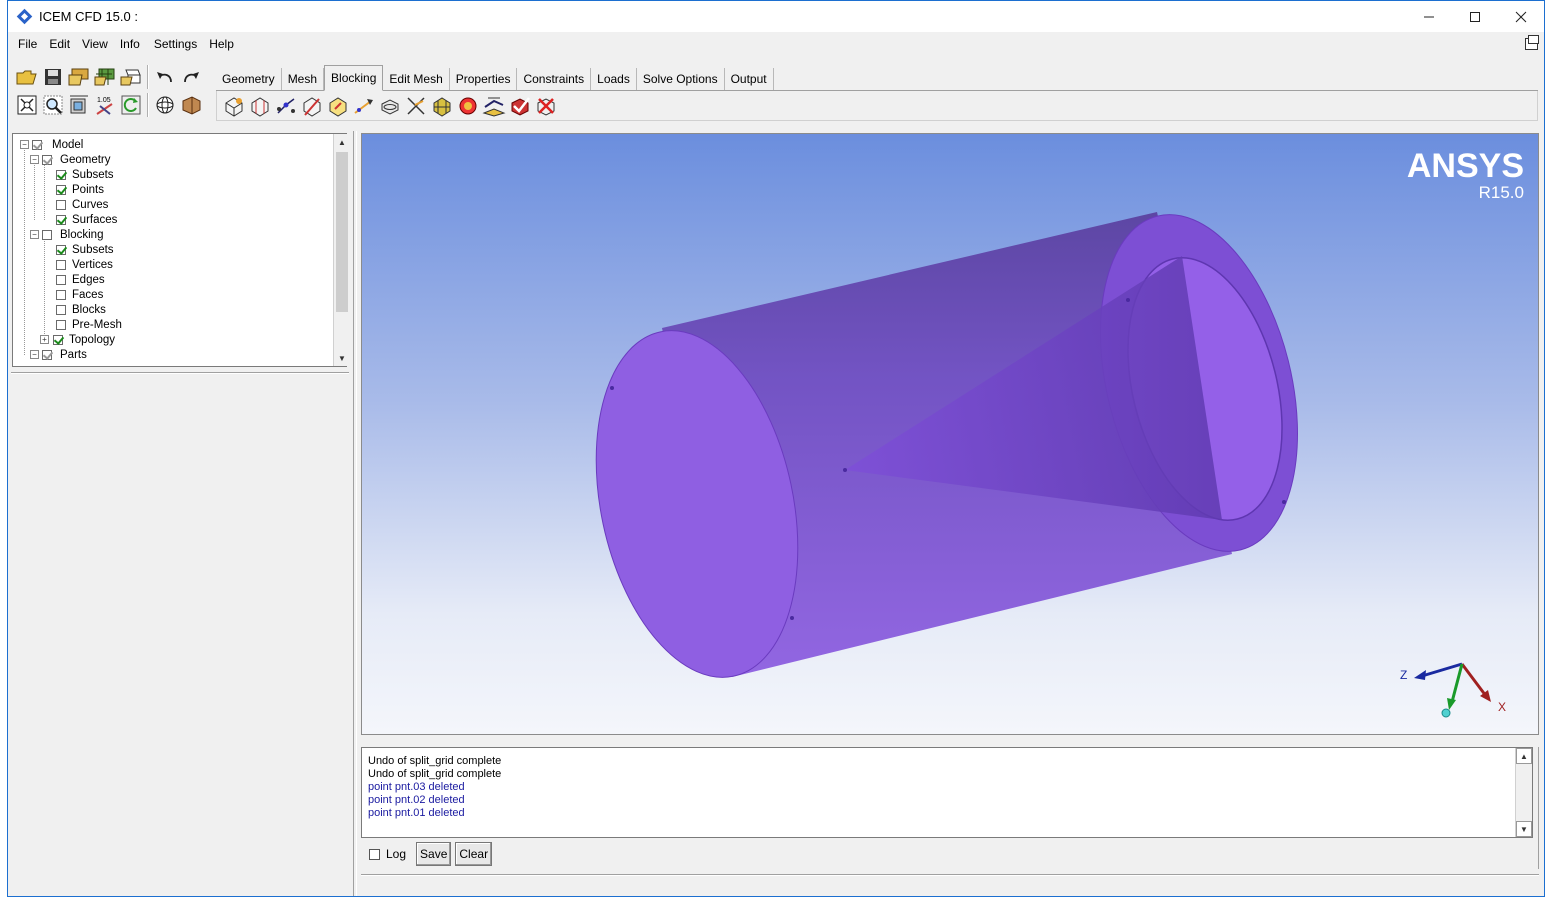 The height and width of the screenshot is (903, 1552). What do you see at coordinates (37, 144) in the screenshot?
I see `checkbox-model` at bounding box center [37, 144].